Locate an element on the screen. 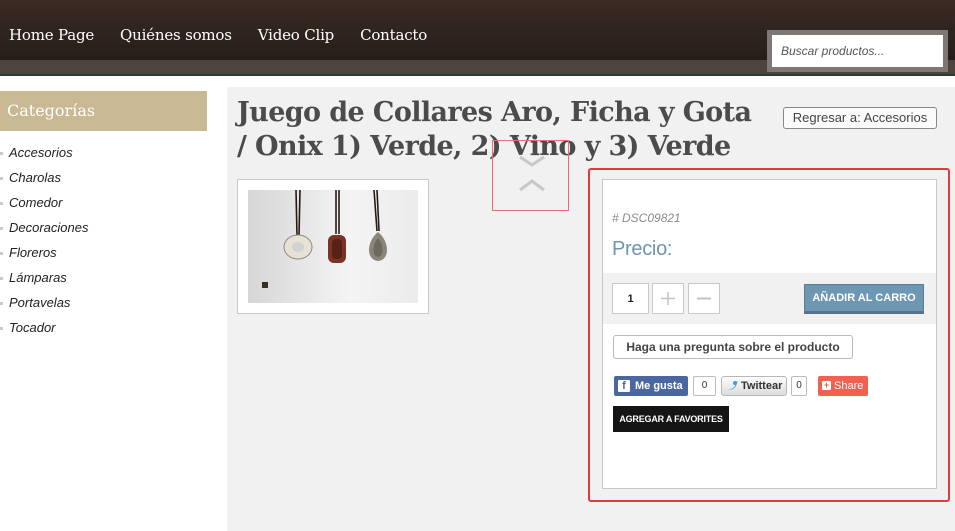  twitter-bird-icon is located at coordinates (732, 385).